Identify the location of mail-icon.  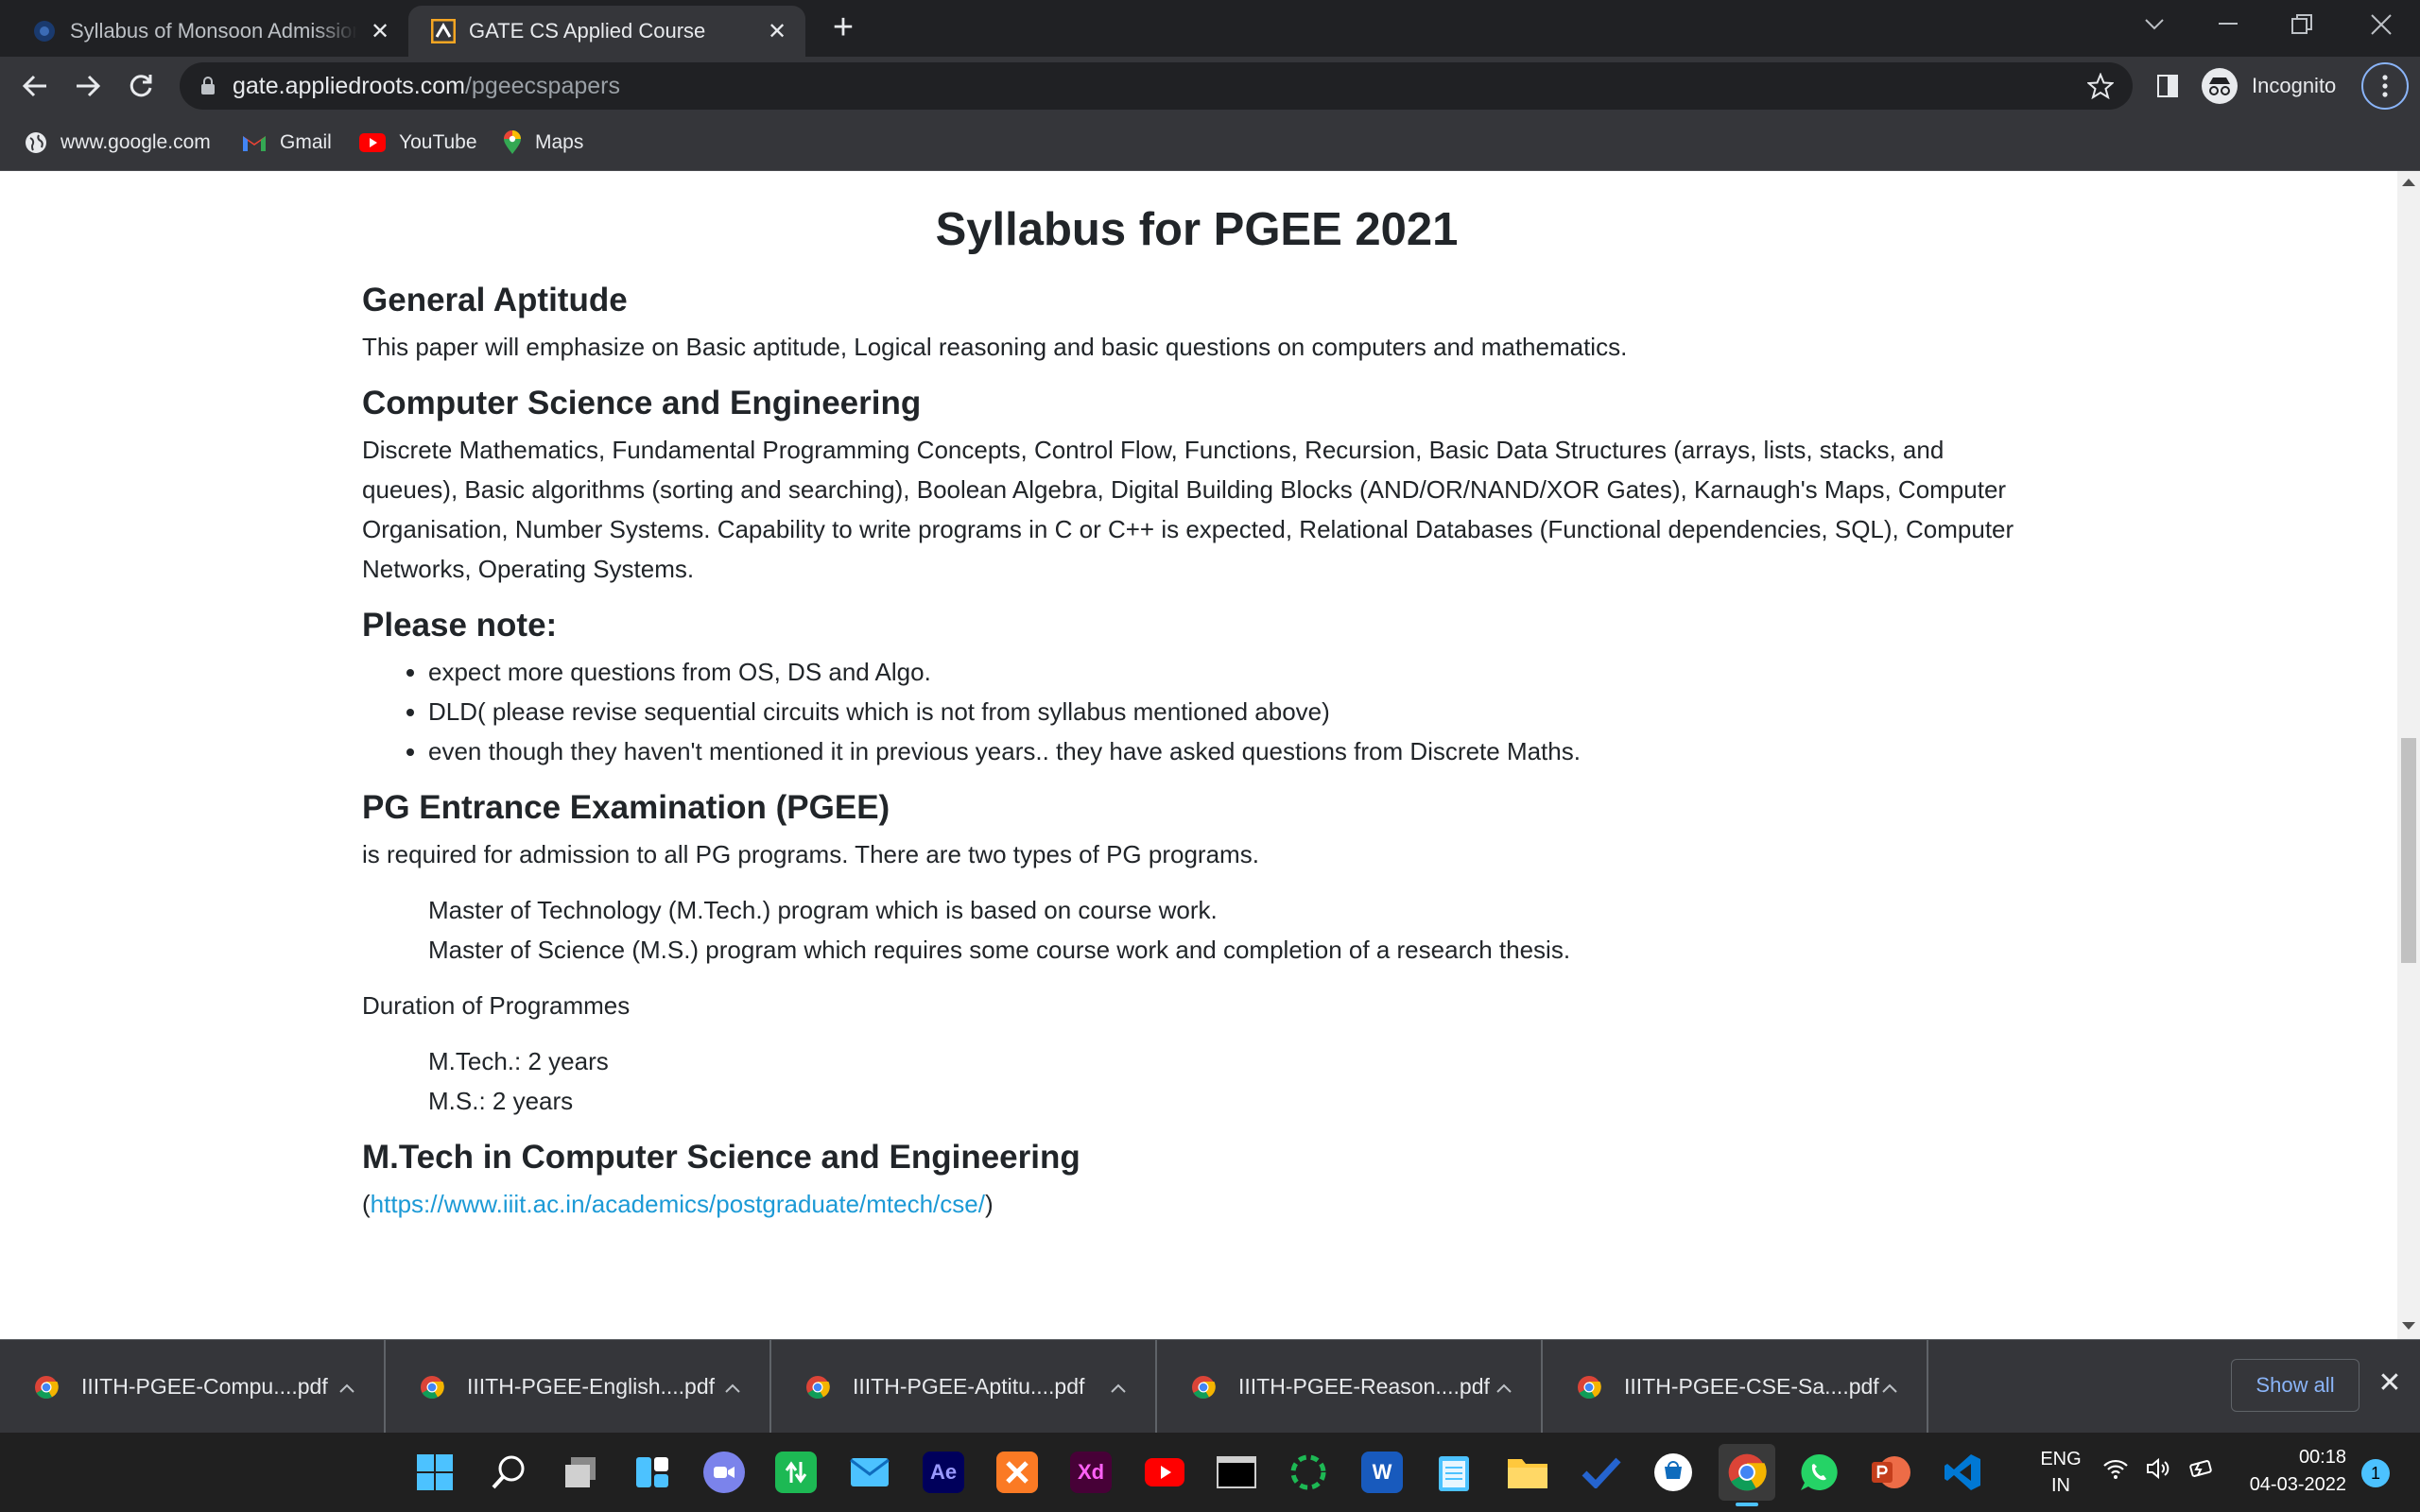
(870, 1472).